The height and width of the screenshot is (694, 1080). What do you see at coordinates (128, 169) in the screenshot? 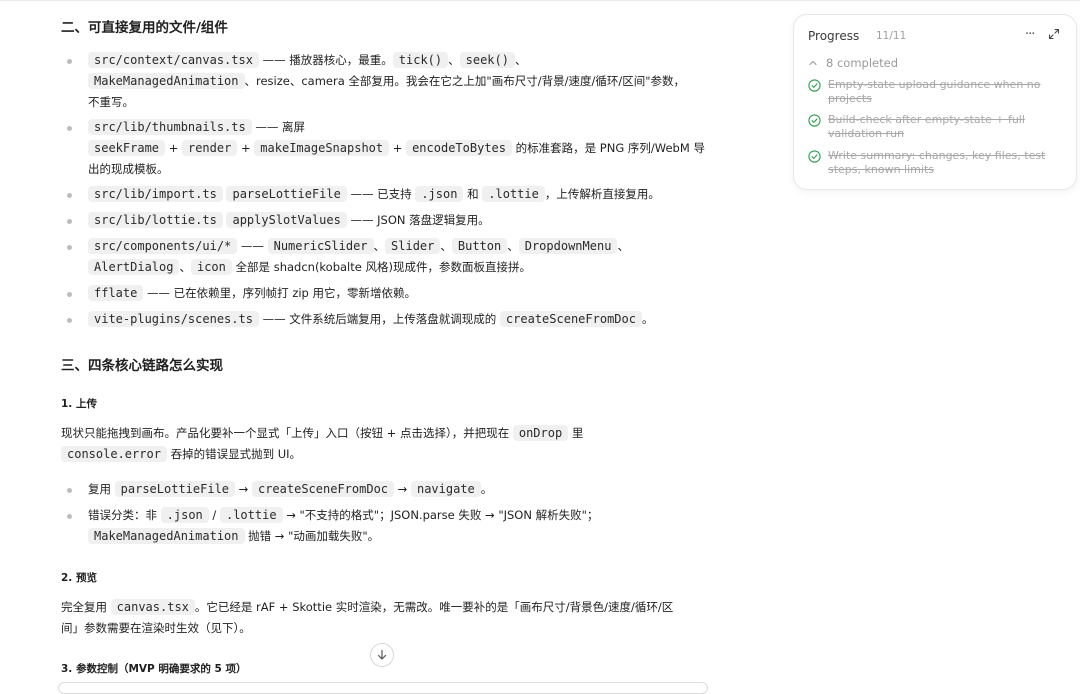
I see `list-item-thumbnails-line3: 出的现成模板。` at bounding box center [128, 169].